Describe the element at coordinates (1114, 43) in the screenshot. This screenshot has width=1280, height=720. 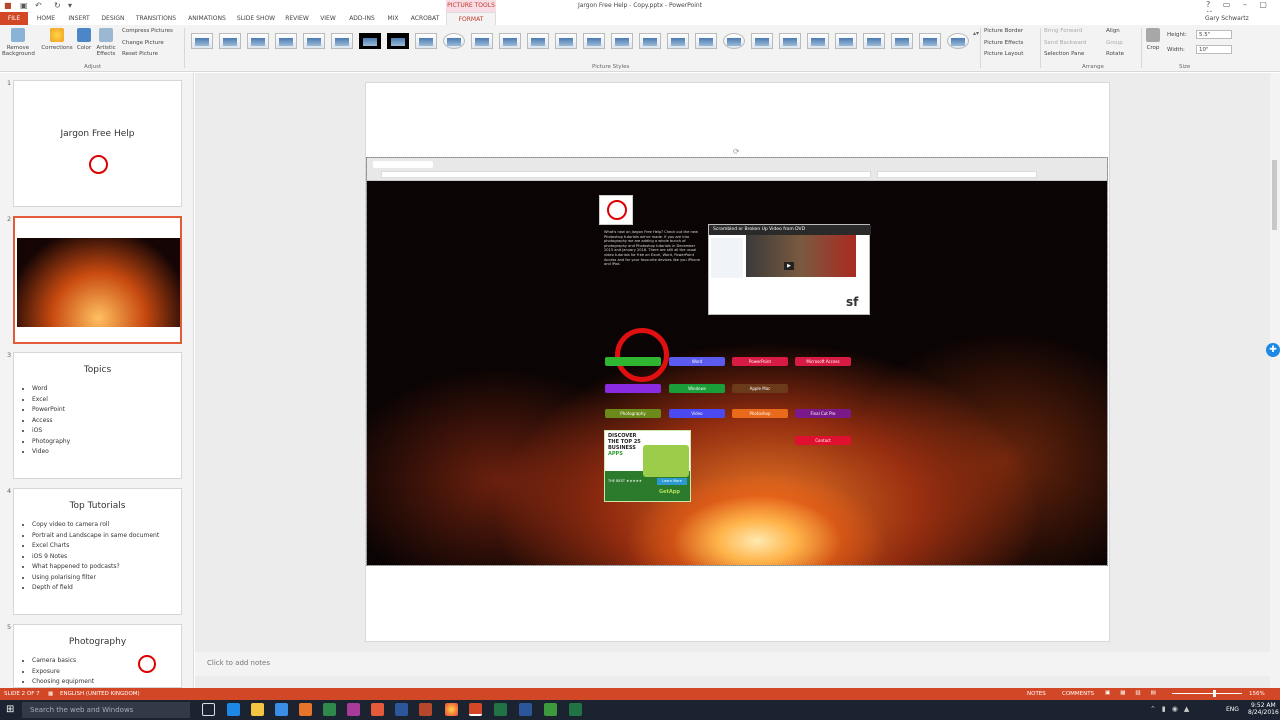
I see `group-button: Group` at that location.